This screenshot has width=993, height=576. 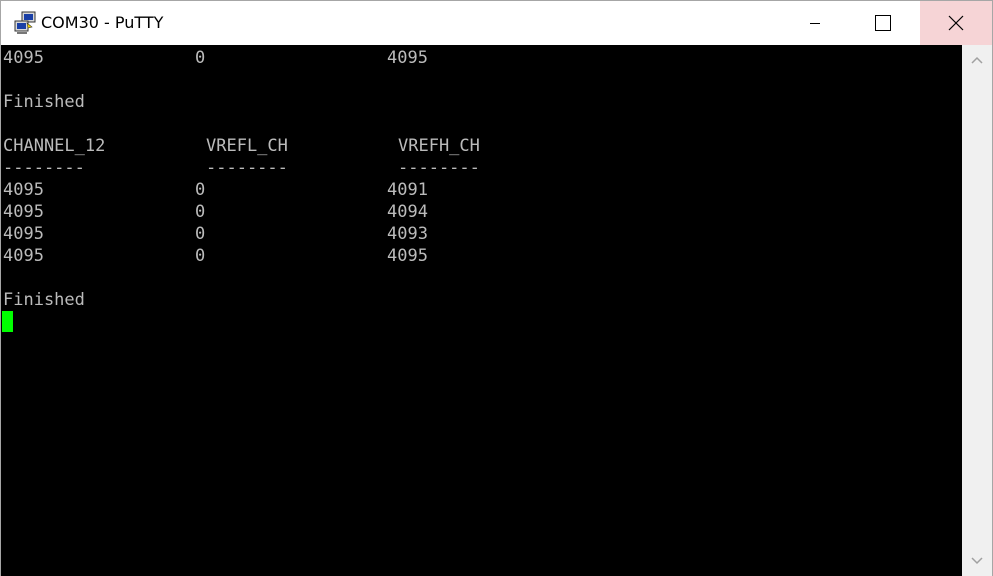 What do you see at coordinates (481, 234) in the screenshot?
I see `terminal-data-row: 4095 0 4093` at bounding box center [481, 234].